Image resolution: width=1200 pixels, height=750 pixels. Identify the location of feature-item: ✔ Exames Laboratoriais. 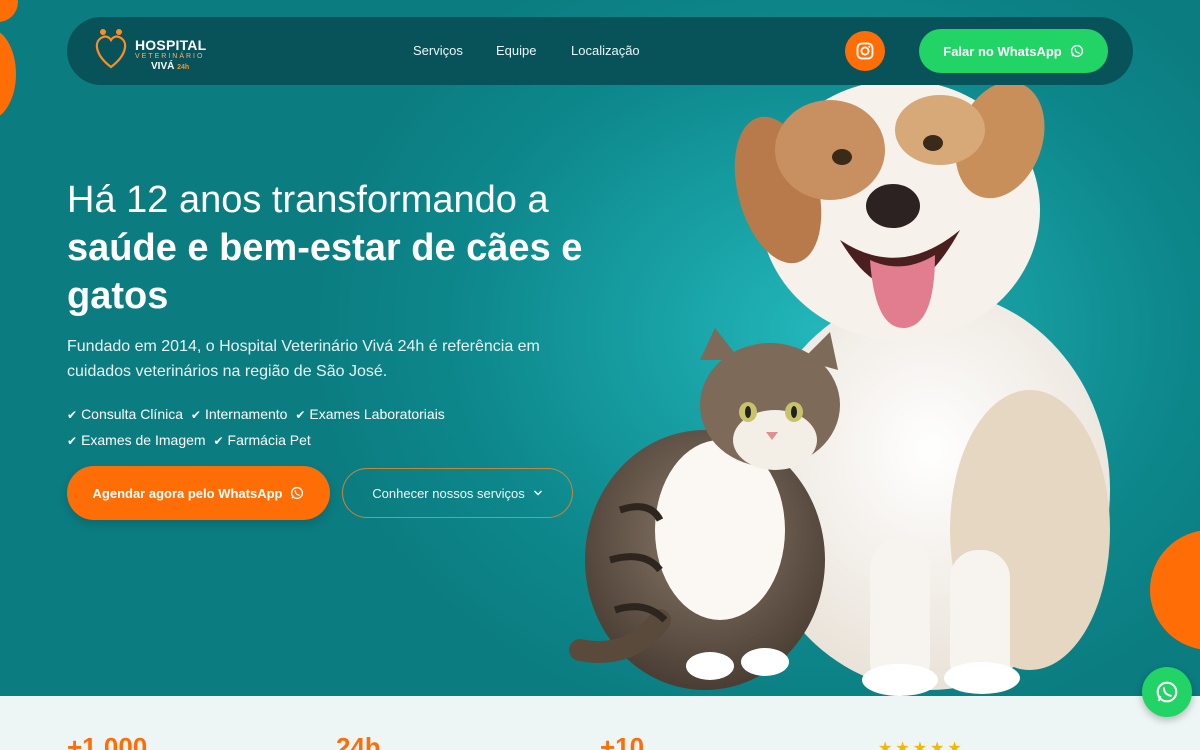
(370, 414).